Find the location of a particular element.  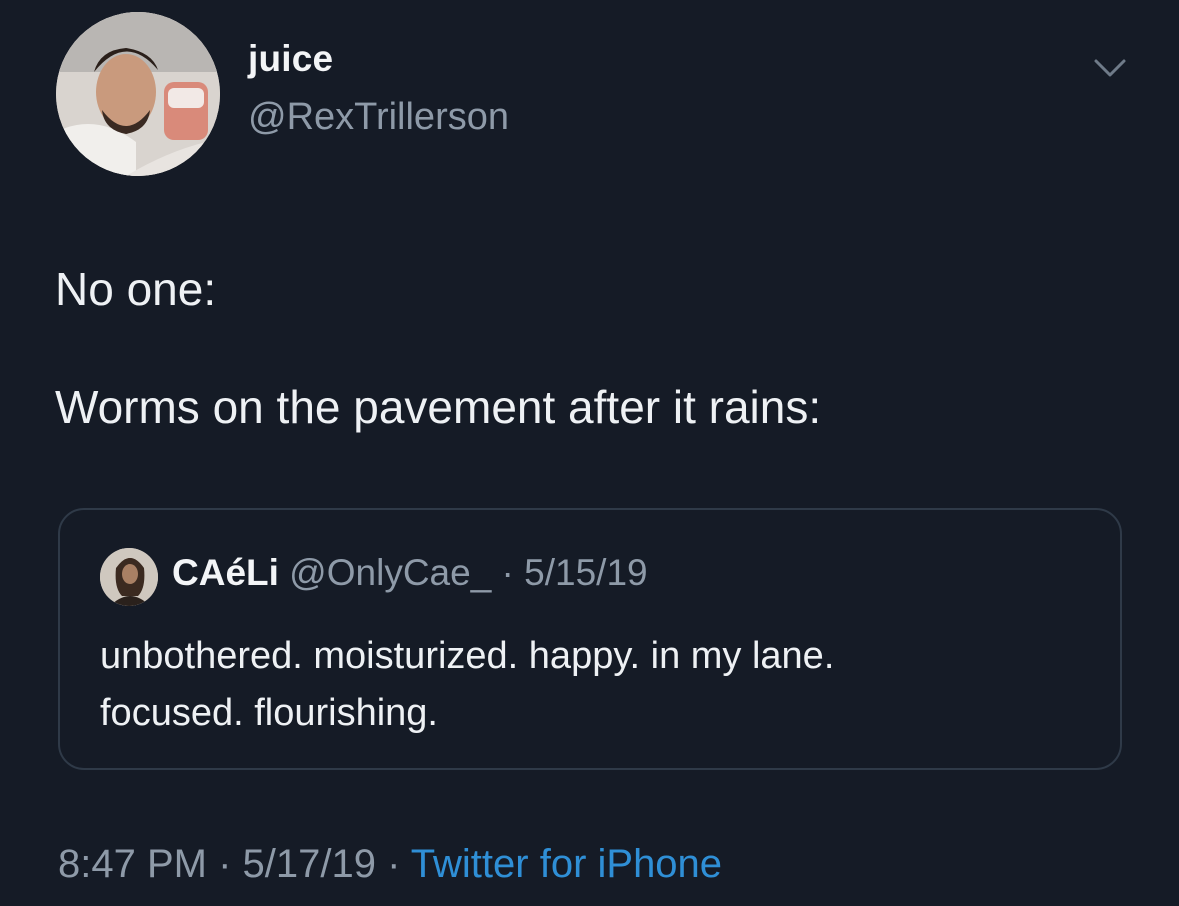

author-handle: @RexTrillerson is located at coordinates (378, 117).